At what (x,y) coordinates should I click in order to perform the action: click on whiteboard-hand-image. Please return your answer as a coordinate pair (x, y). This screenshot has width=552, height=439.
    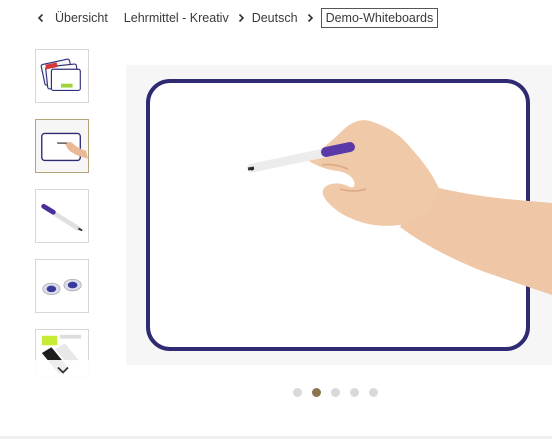
    Looking at the image, I should click on (62, 146).